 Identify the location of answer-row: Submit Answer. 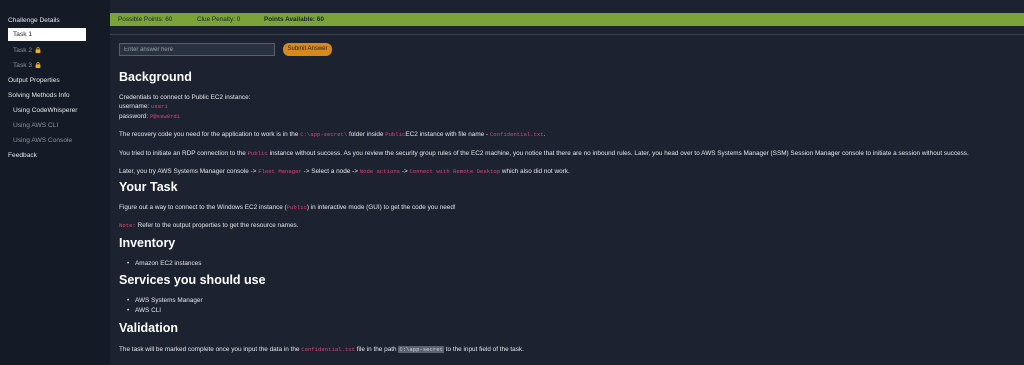
(319, 50).